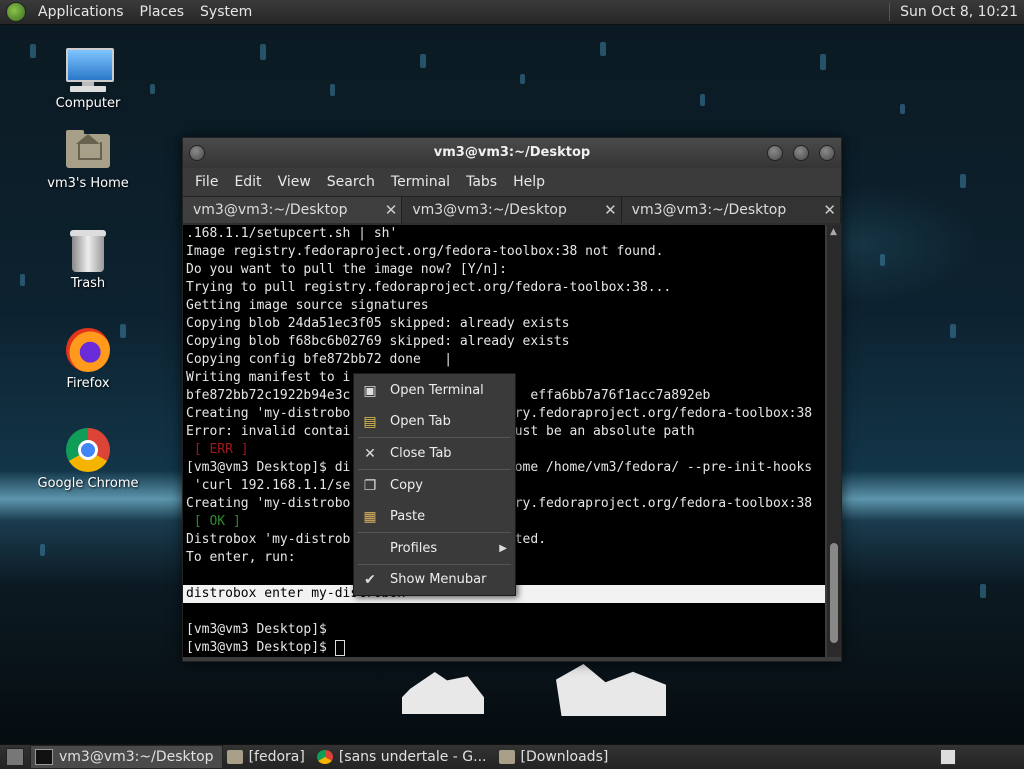 The width and height of the screenshot is (1024, 769). I want to click on desktop-icon-trash: Trash, so click(88, 258).